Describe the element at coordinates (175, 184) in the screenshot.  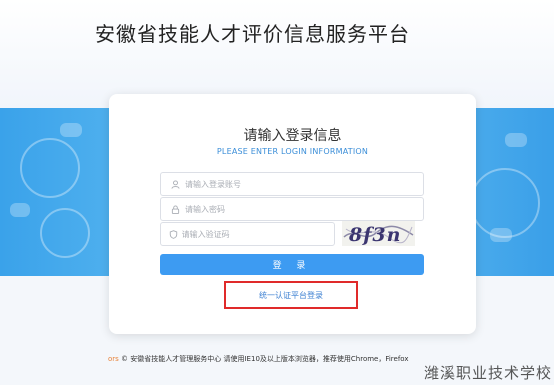
I see `user-icon` at that location.